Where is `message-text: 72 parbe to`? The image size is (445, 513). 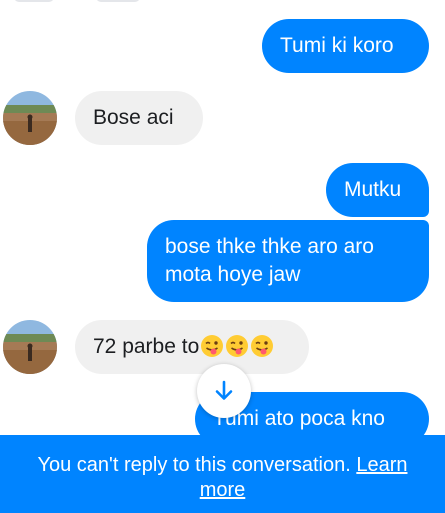
message-text: 72 parbe to is located at coordinates (146, 346).